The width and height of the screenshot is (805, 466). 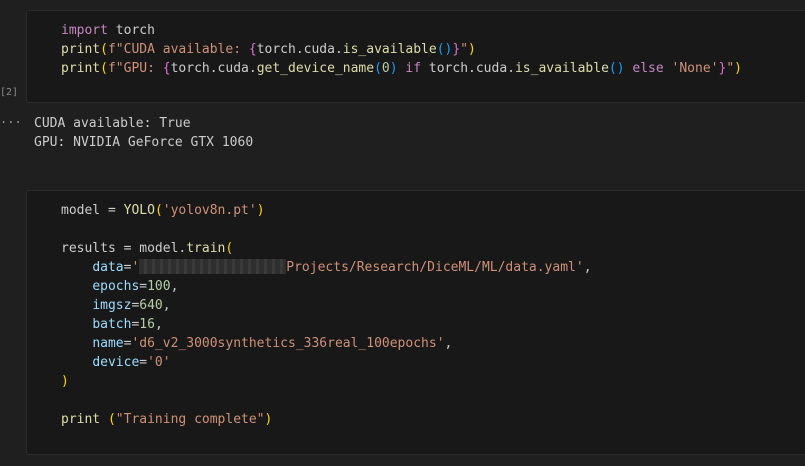 I want to click on code-token: batch, so click(x=112, y=324).